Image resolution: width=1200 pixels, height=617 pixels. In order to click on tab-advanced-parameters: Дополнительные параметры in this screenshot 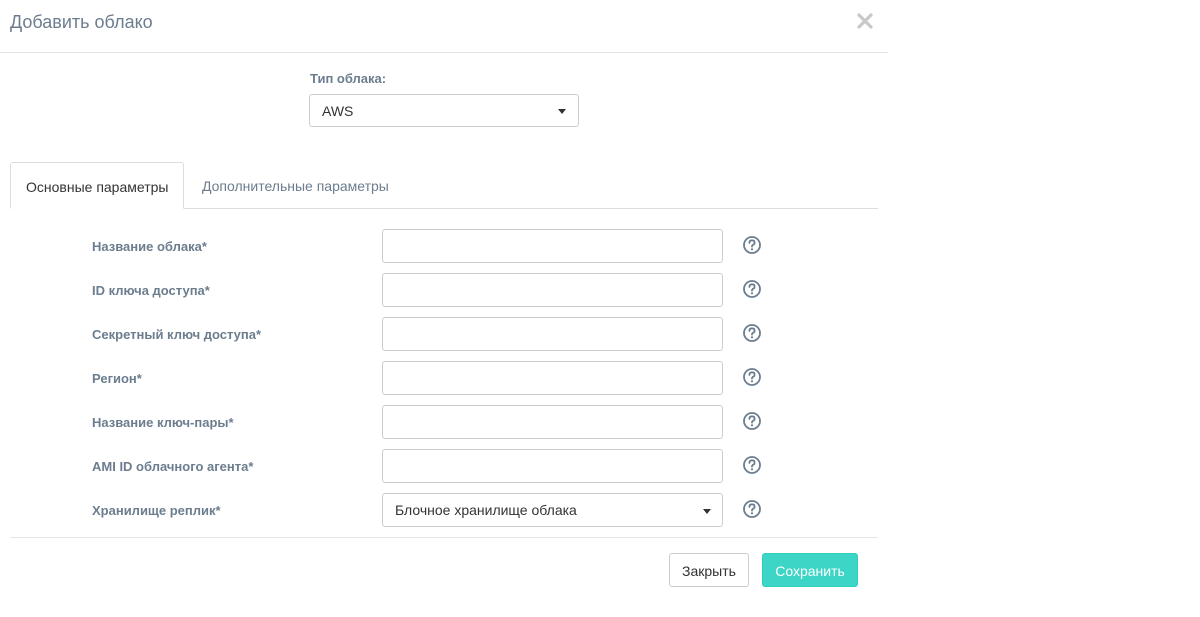, I will do `click(299, 185)`.